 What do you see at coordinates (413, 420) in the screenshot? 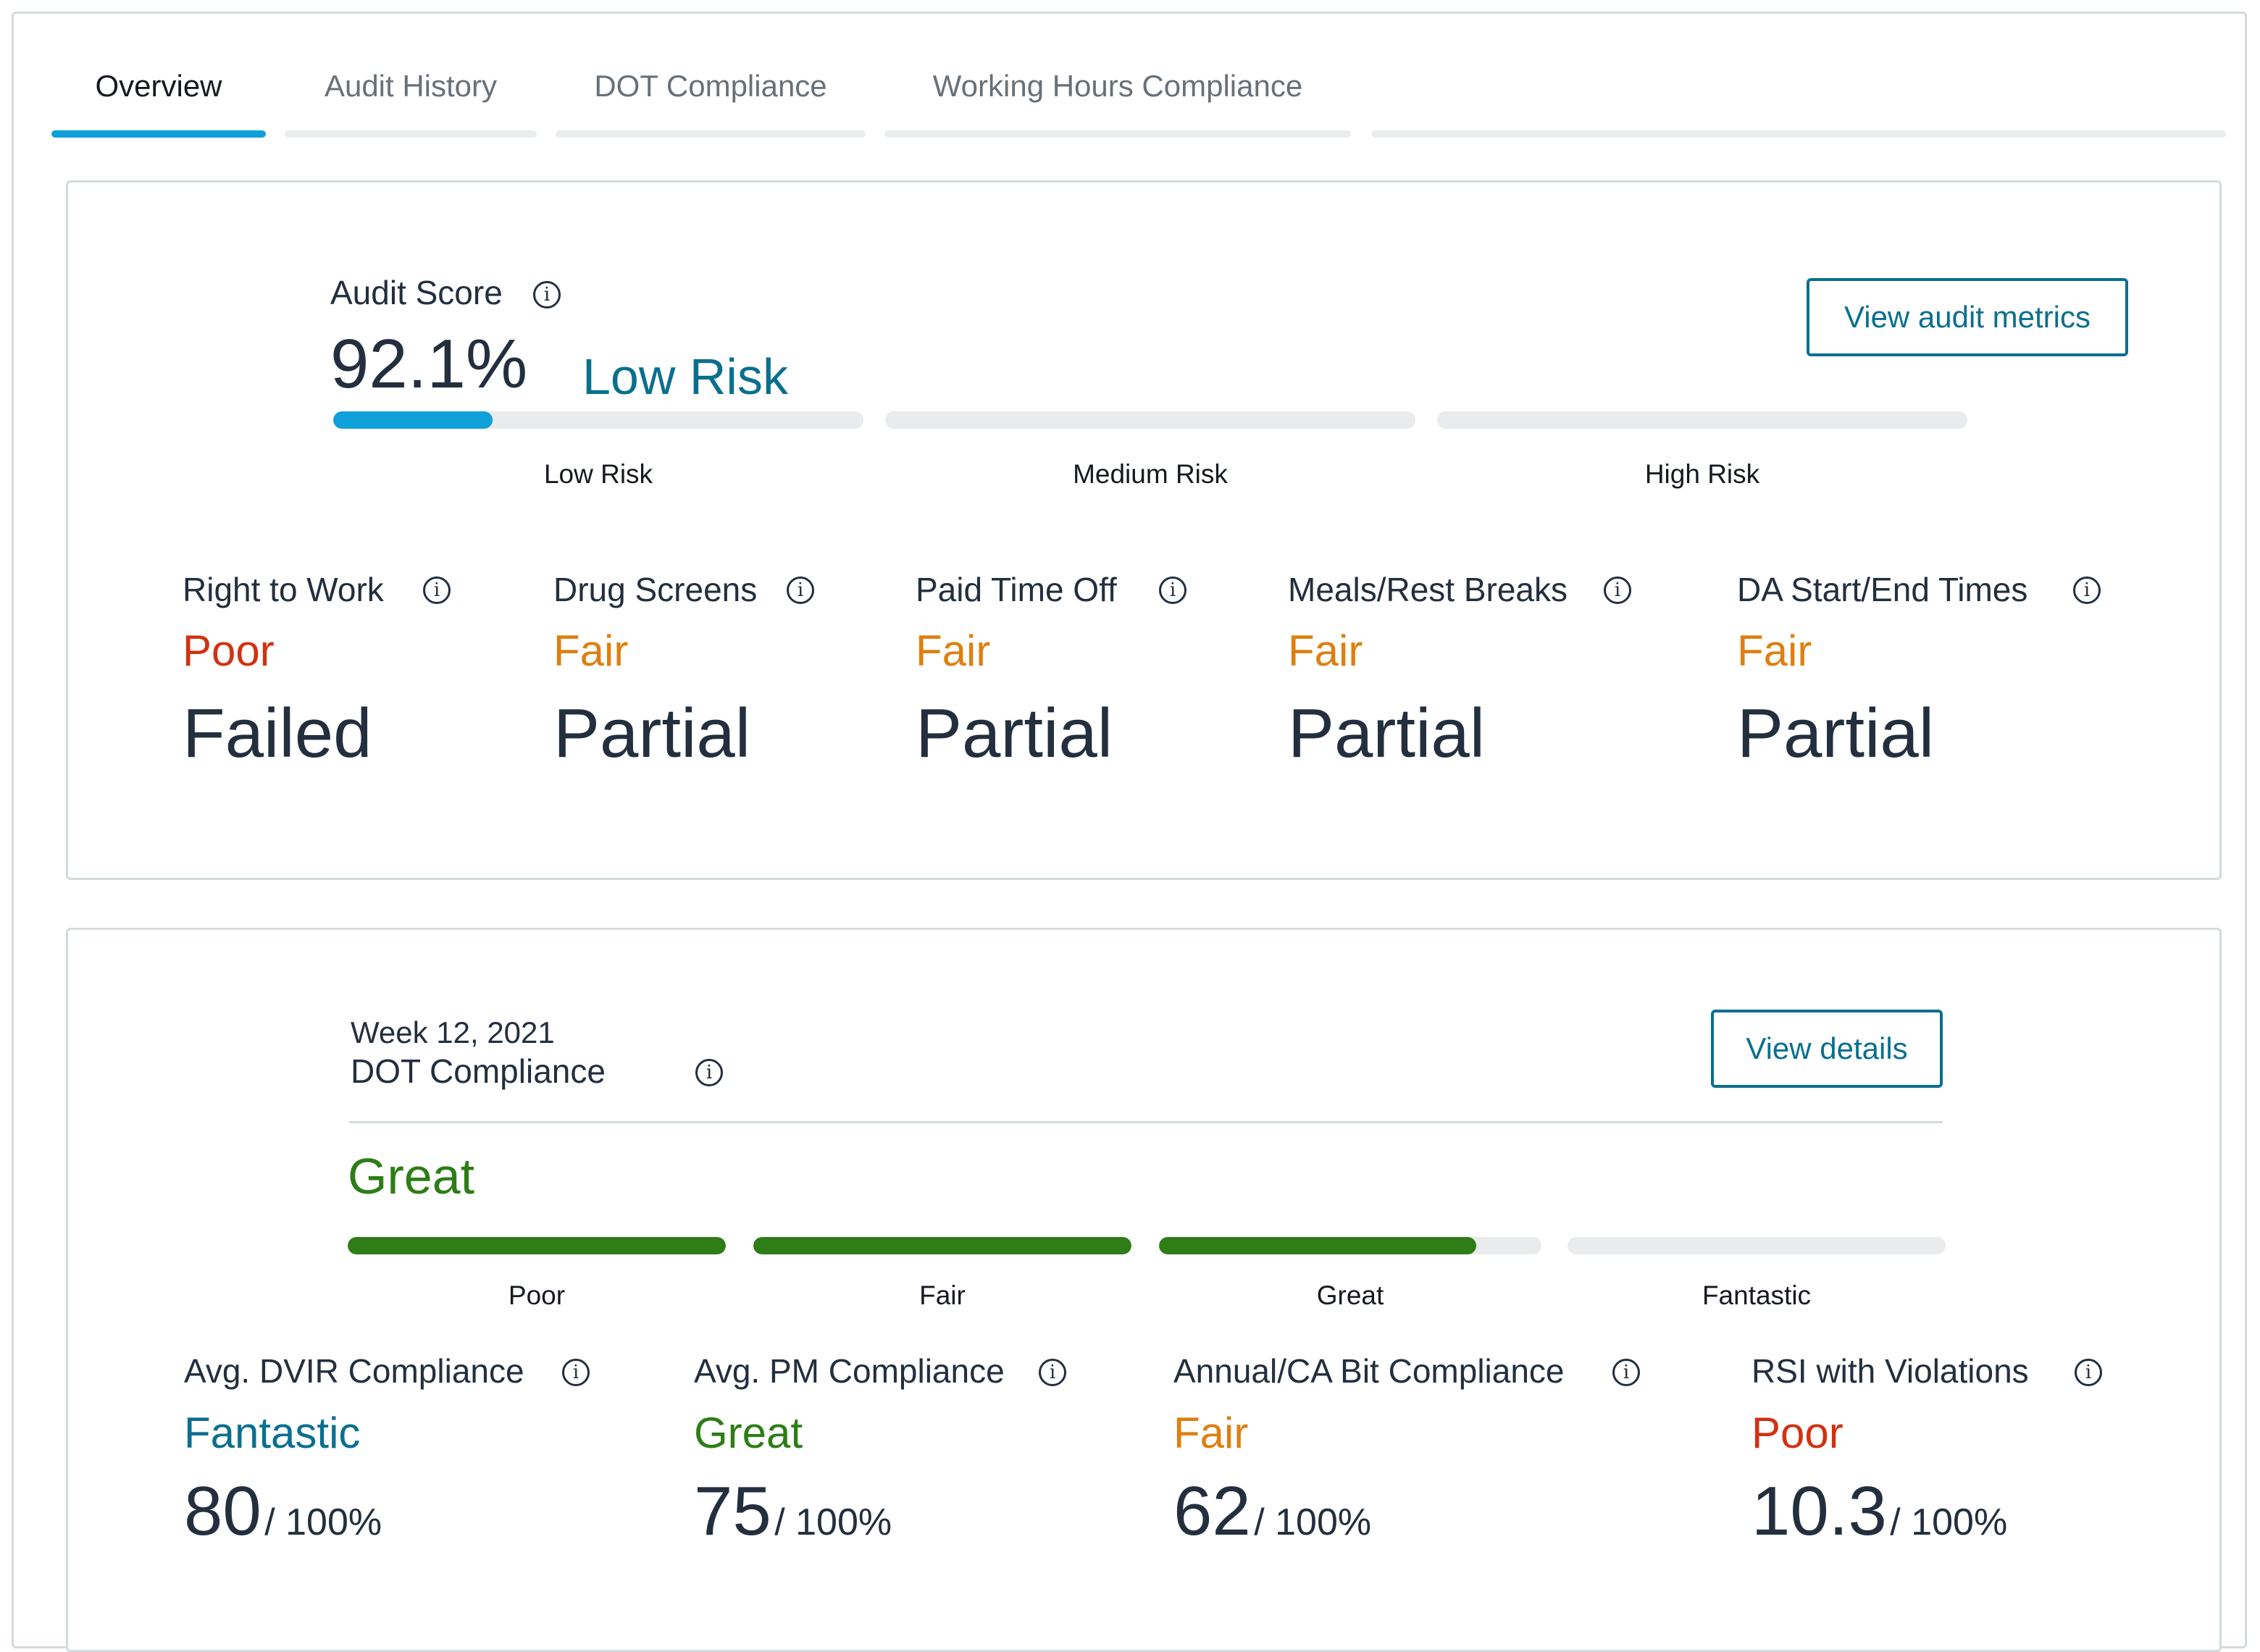
I see `risk-bar-low-fill` at bounding box center [413, 420].